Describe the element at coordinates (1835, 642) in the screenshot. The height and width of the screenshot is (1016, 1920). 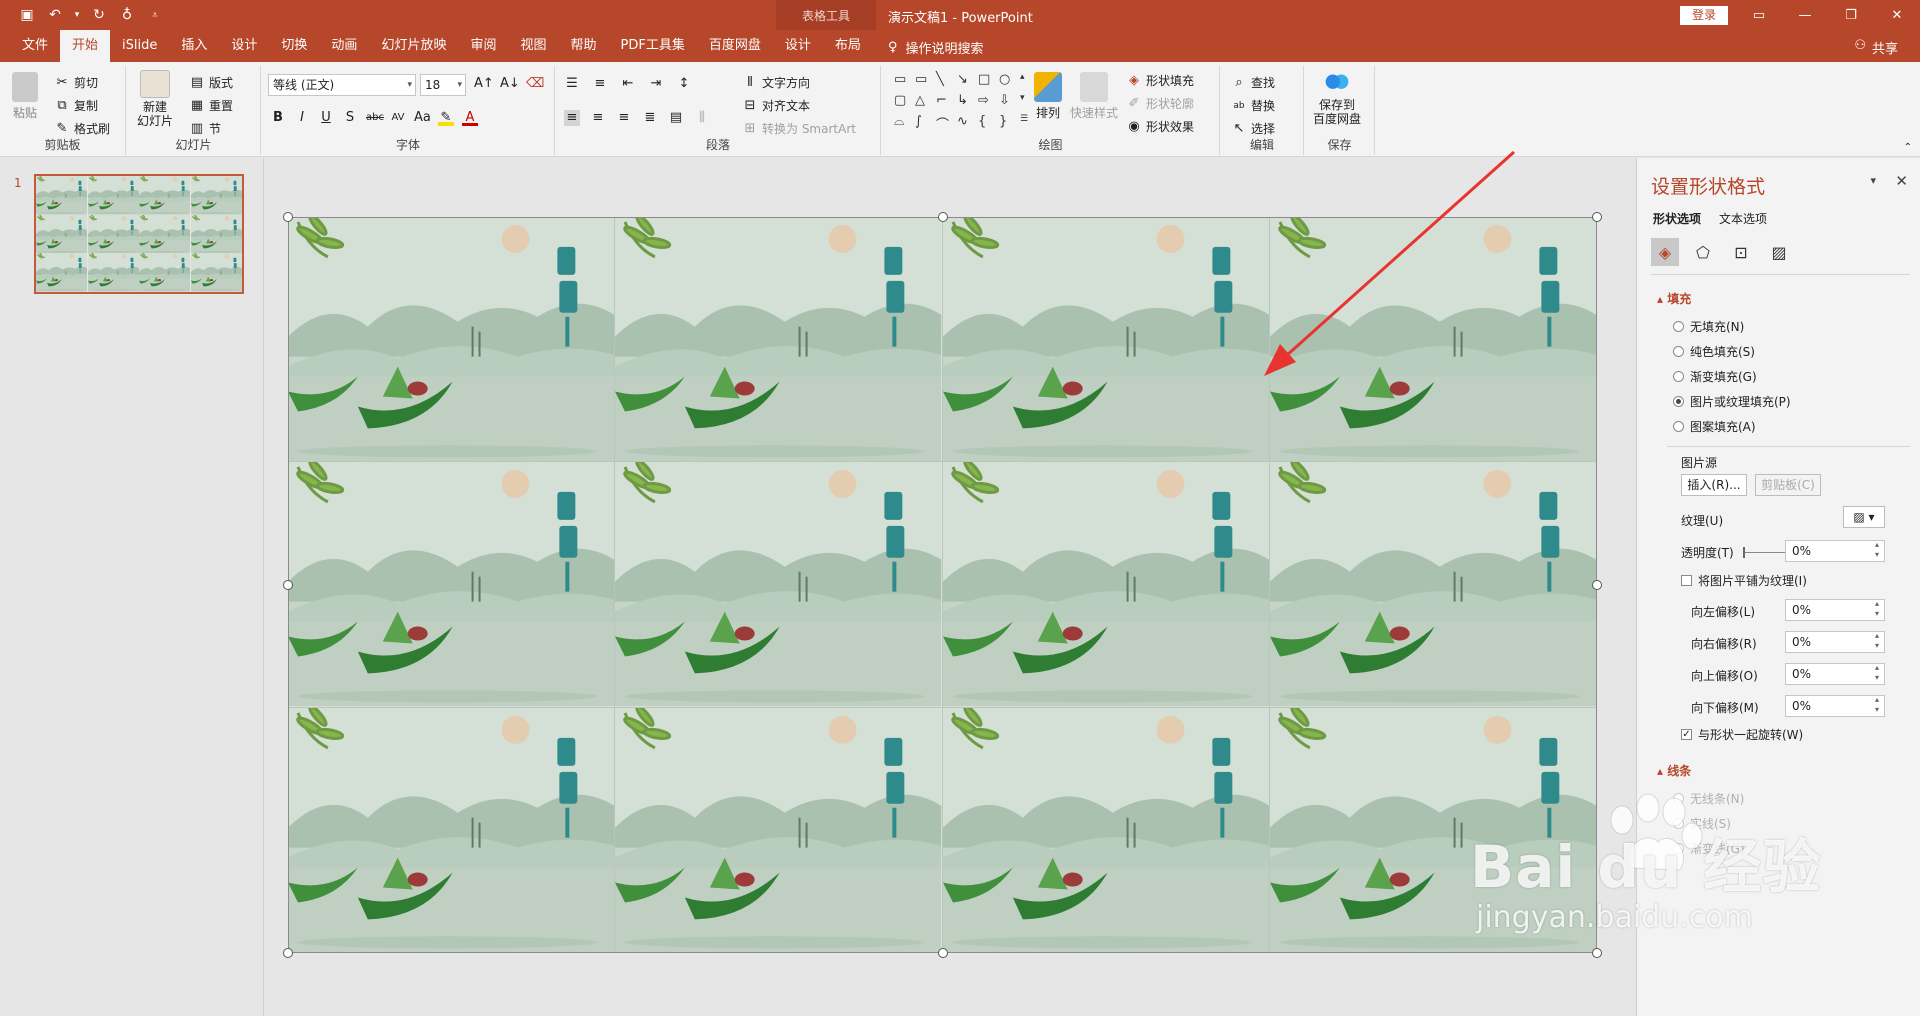
I see `offset-right-input: 0%` at that location.